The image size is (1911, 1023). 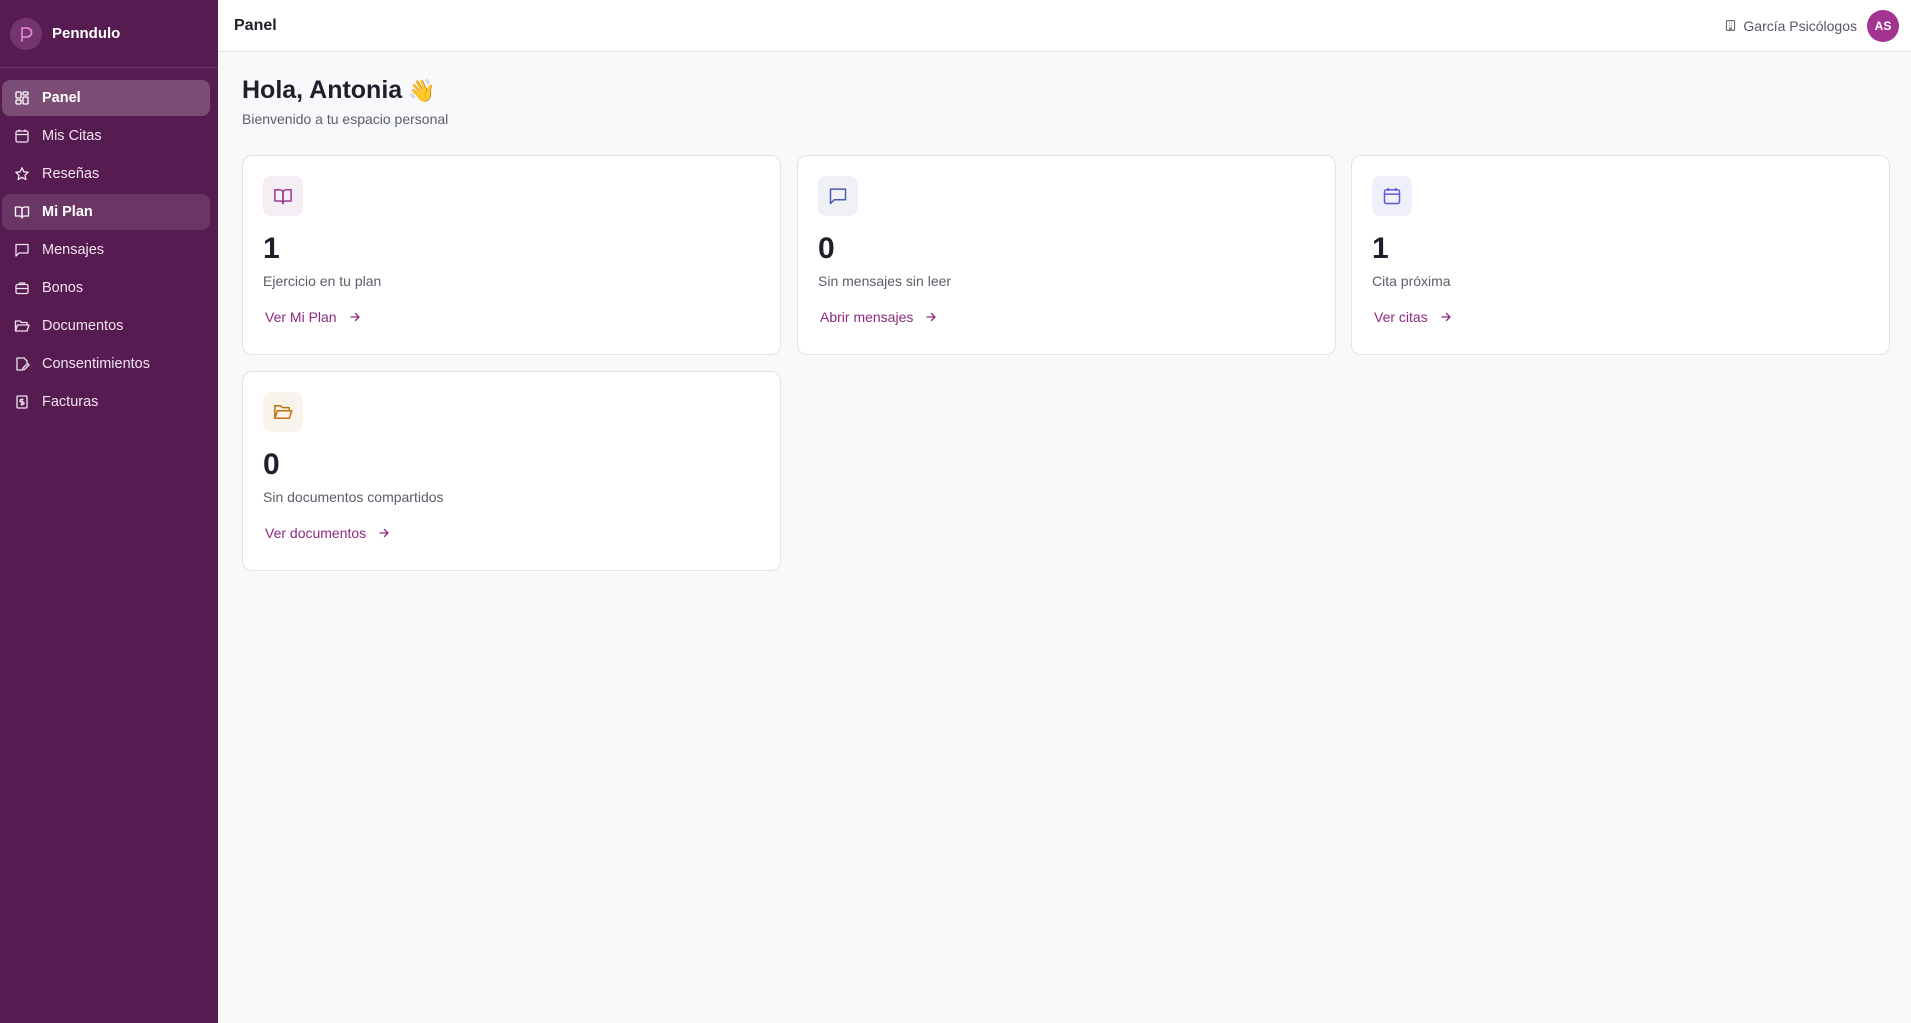 I want to click on sidebar-item-mensajes: Mensajes, so click(x=106, y=250).